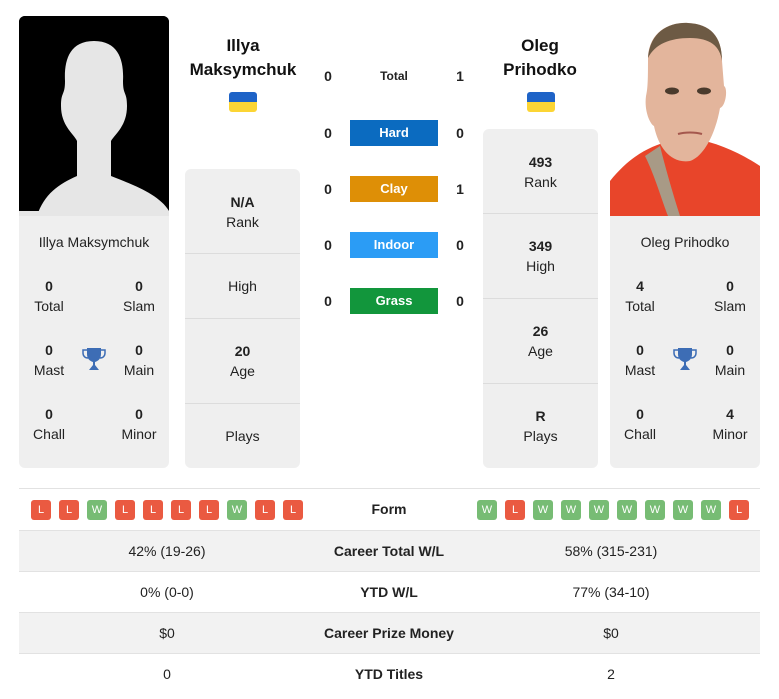  Describe the element at coordinates (243, 58) in the screenshot. I see `player-left-name-heading: Illya Maksymchuk` at that location.